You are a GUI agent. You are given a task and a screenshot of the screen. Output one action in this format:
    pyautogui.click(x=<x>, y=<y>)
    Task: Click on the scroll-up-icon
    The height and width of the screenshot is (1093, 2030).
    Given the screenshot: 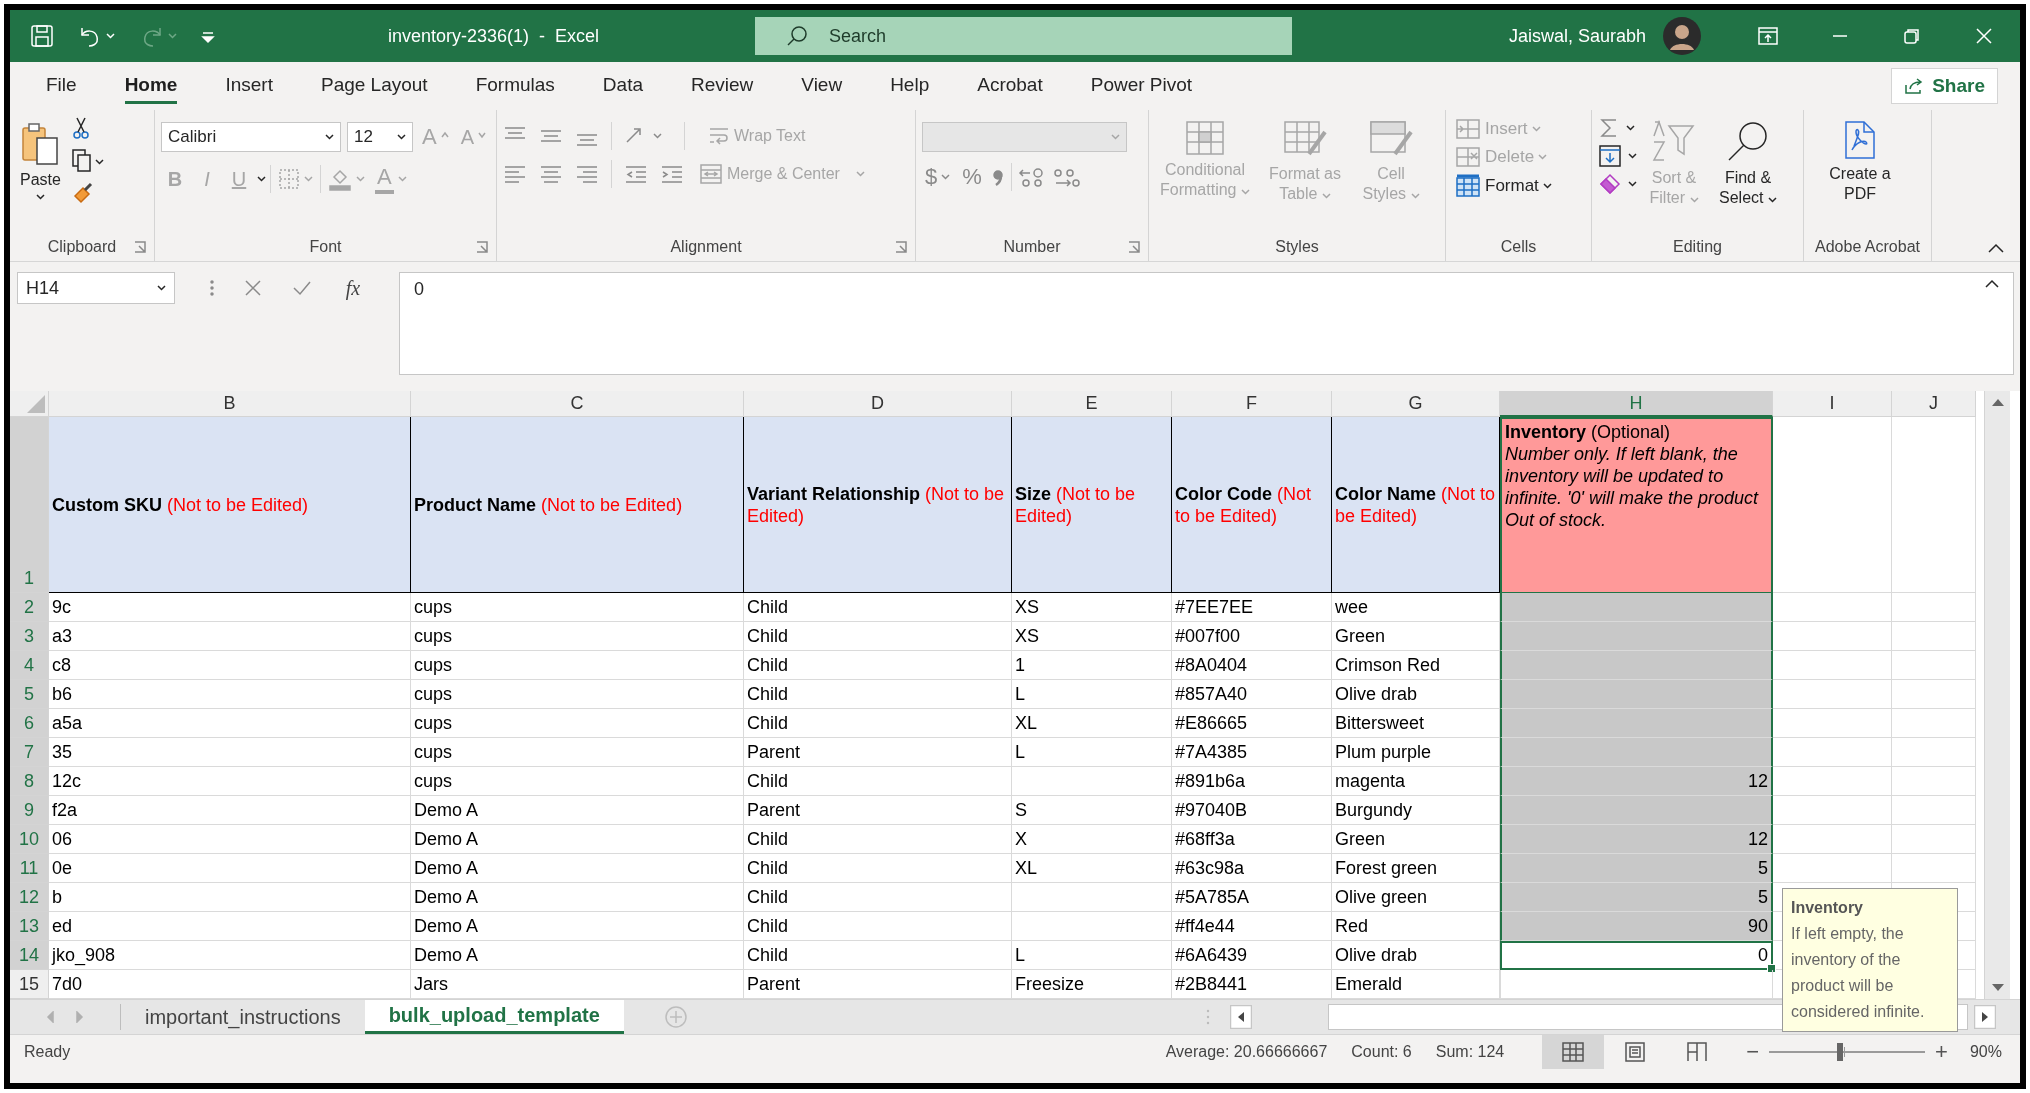 What is the action you would take?
    pyautogui.click(x=1997, y=402)
    